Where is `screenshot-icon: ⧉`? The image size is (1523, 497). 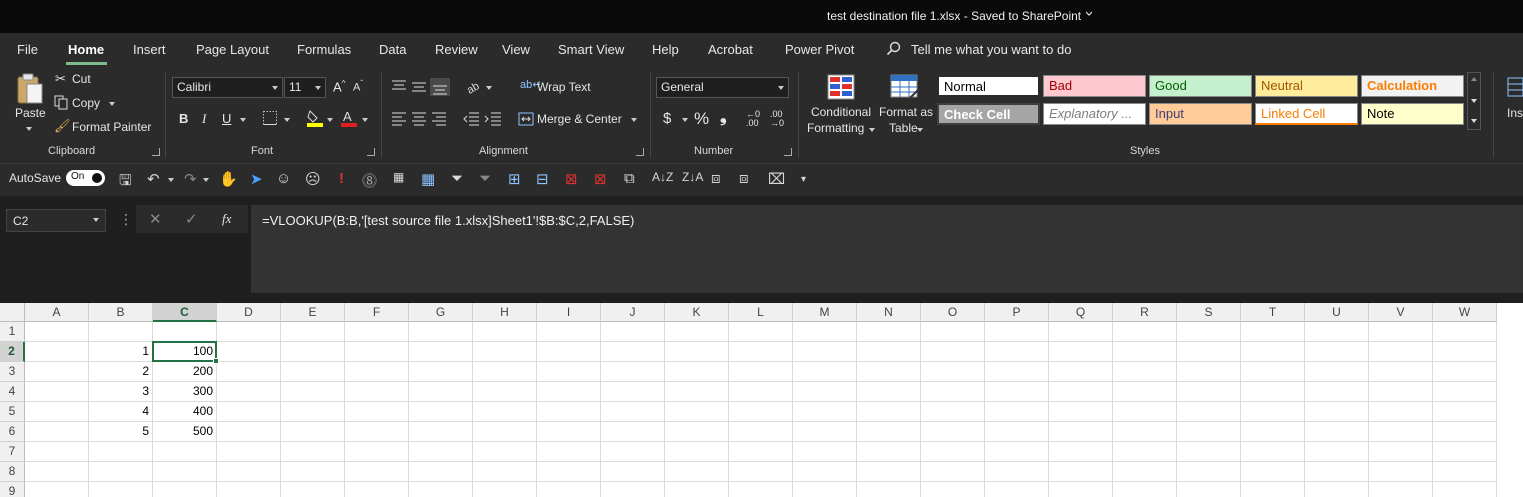
screenshot-icon: ⧉ is located at coordinates (629, 178).